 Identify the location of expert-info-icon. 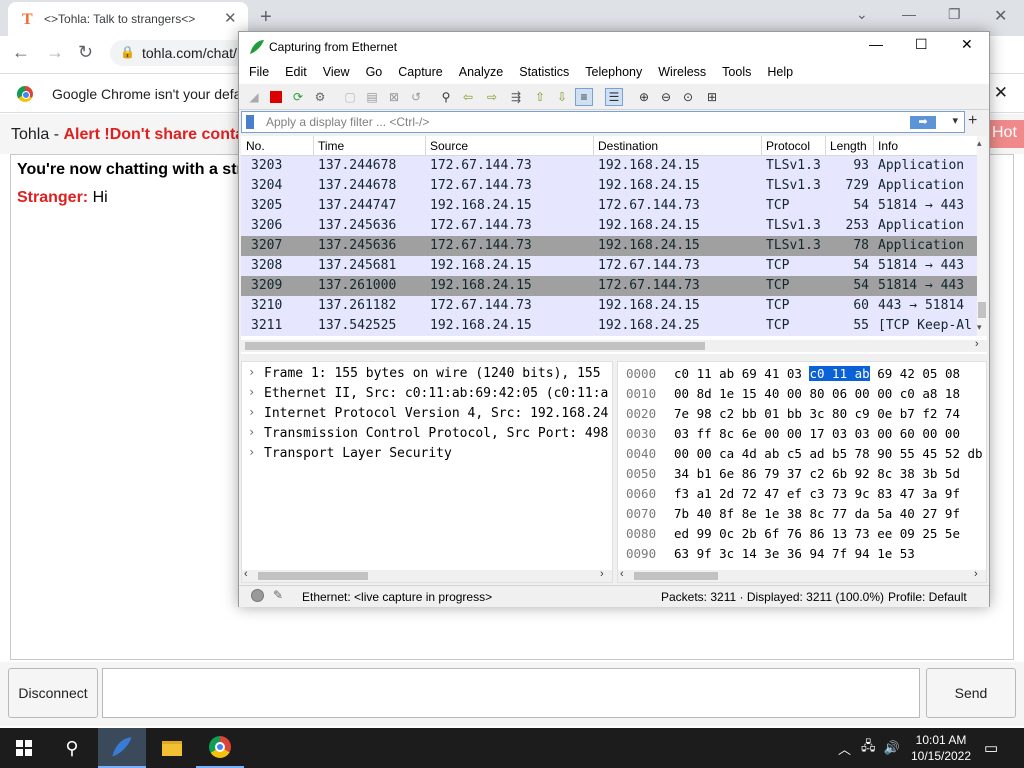
(257, 595).